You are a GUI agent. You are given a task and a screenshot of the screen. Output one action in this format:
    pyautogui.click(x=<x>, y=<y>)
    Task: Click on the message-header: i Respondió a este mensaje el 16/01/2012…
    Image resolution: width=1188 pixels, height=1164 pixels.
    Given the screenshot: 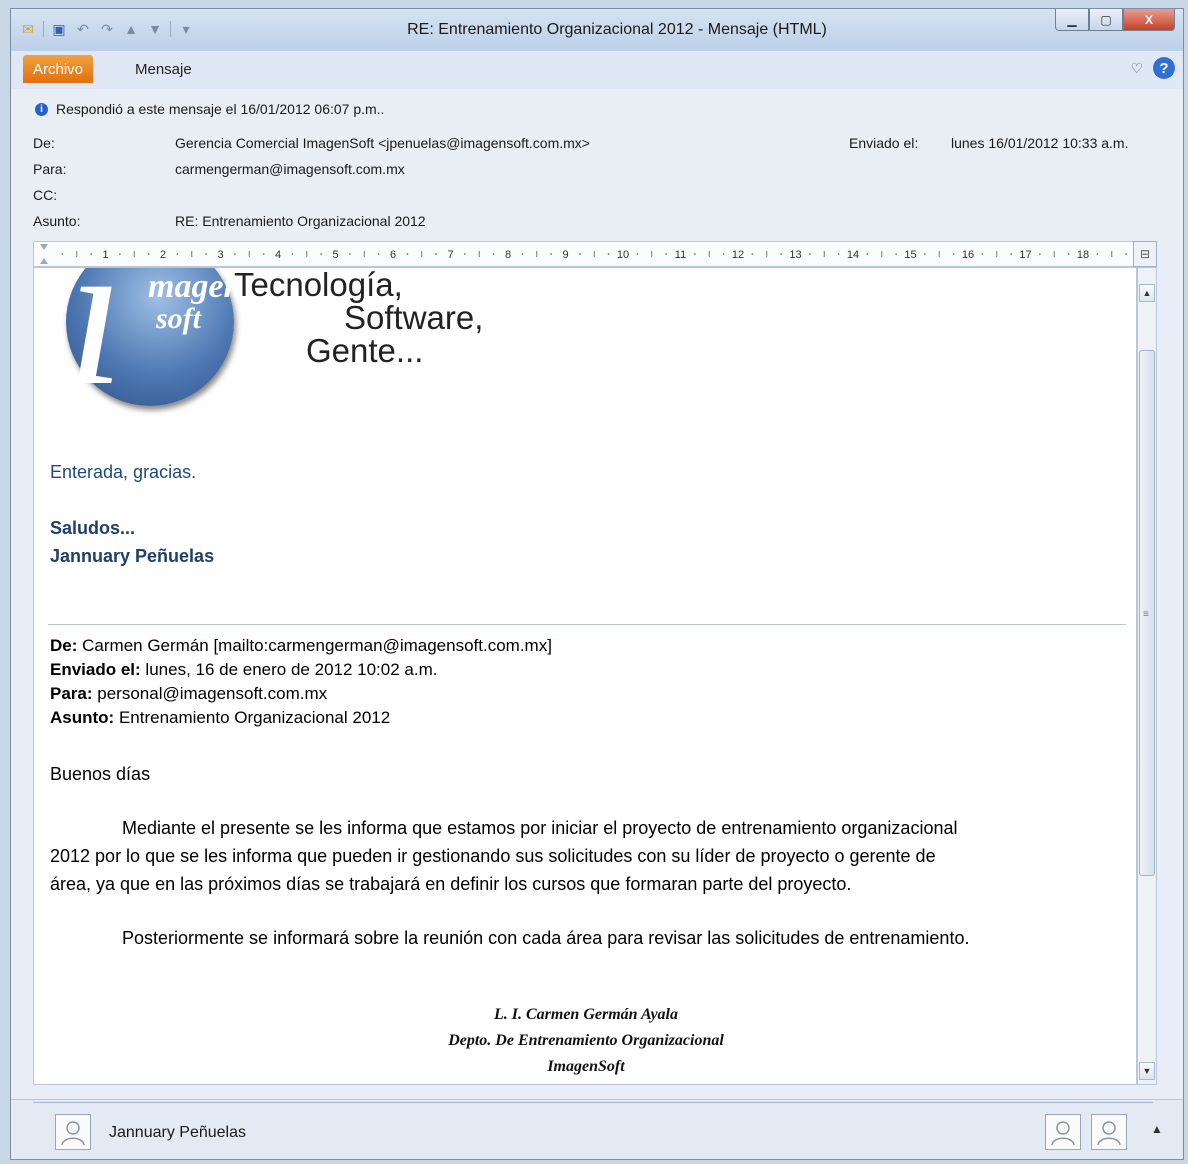 What is the action you would take?
    pyautogui.click(x=597, y=165)
    